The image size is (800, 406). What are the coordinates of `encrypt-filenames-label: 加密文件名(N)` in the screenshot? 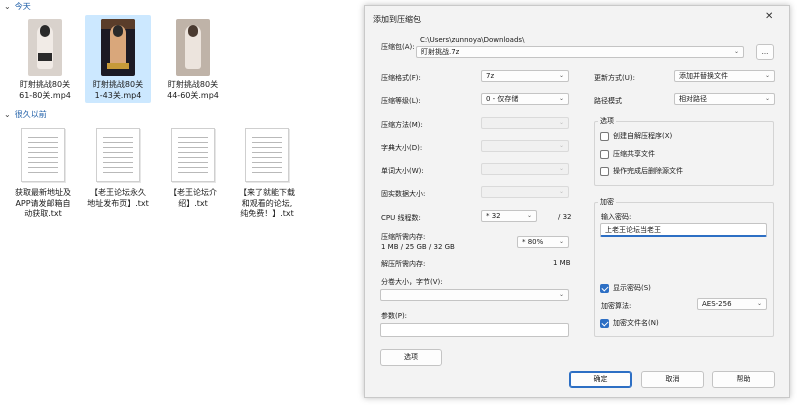 It's located at (636, 323).